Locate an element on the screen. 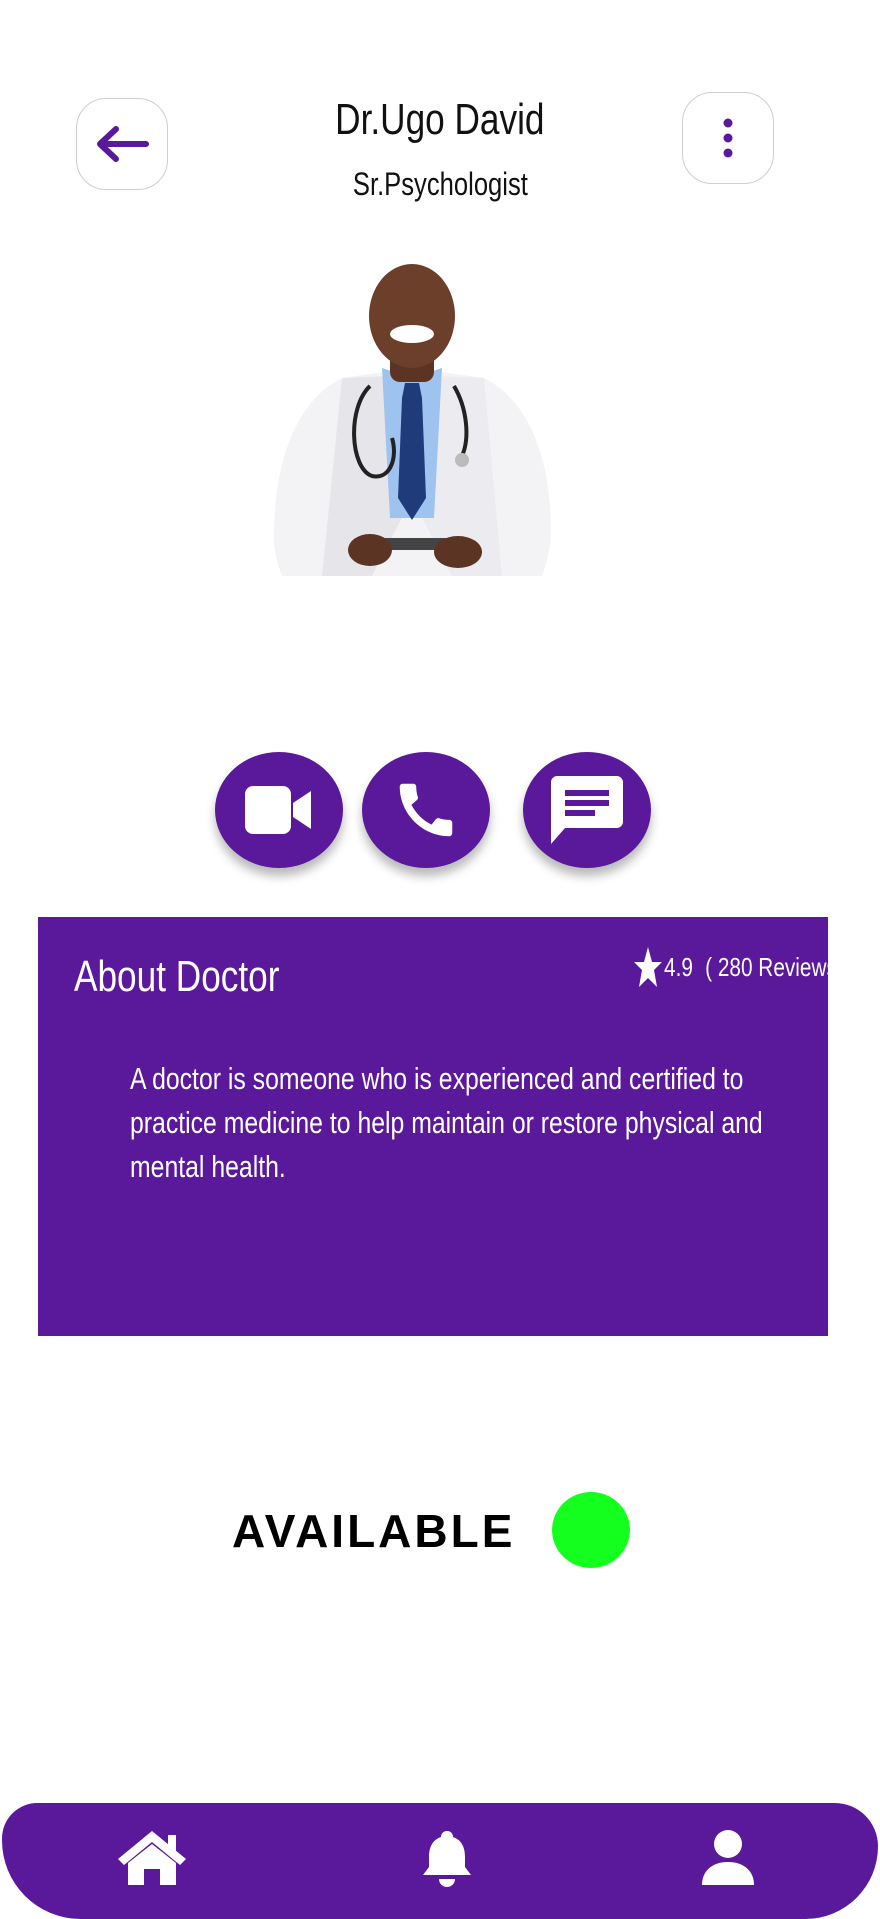  phone-icon is located at coordinates (426, 810).